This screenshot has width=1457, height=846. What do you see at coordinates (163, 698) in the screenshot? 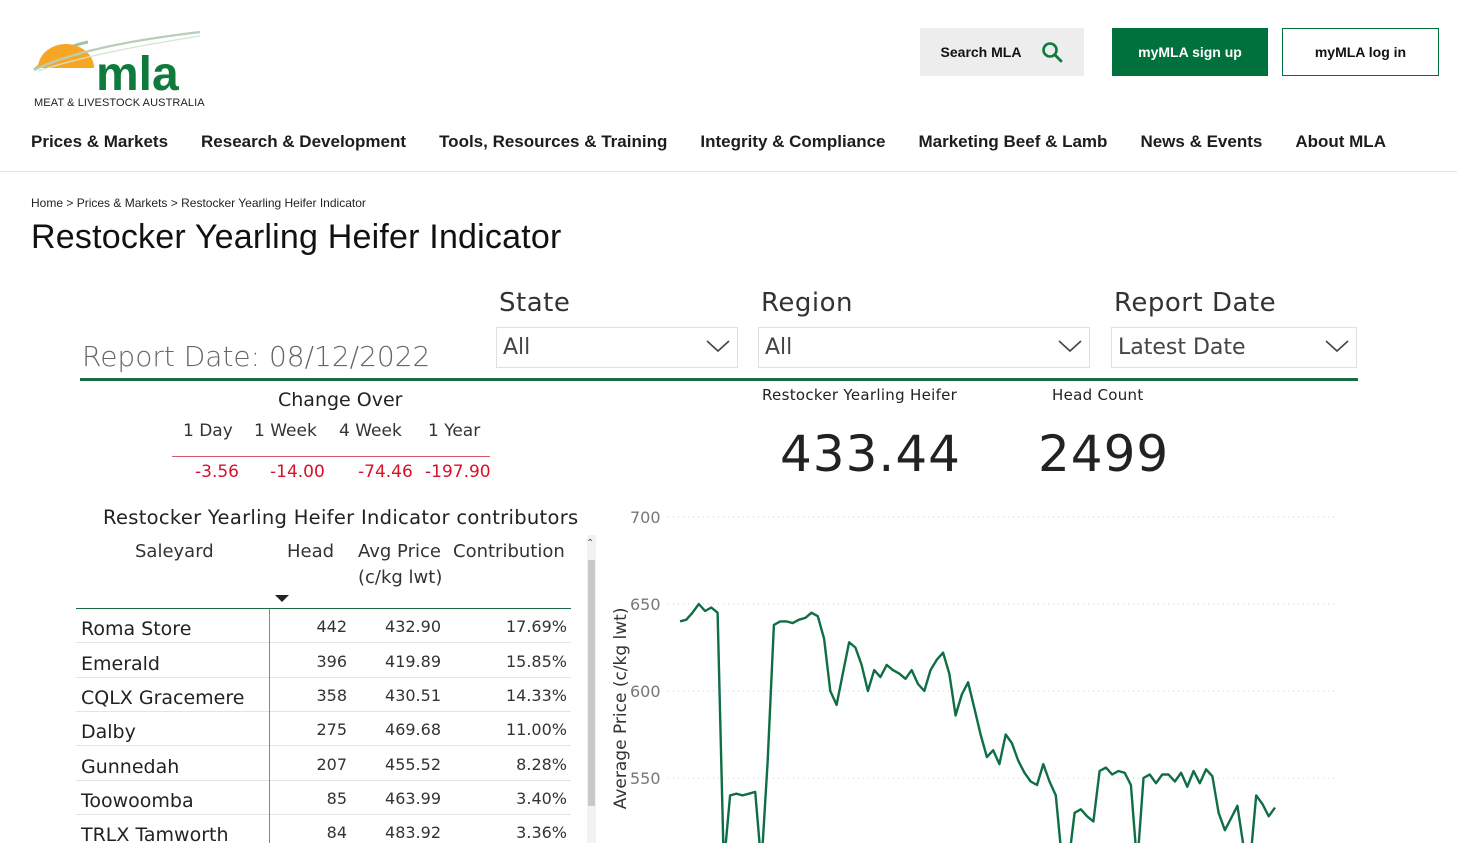
I see `saleyard-cell: CQLX Gracemere` at bounding box center [163, 698].